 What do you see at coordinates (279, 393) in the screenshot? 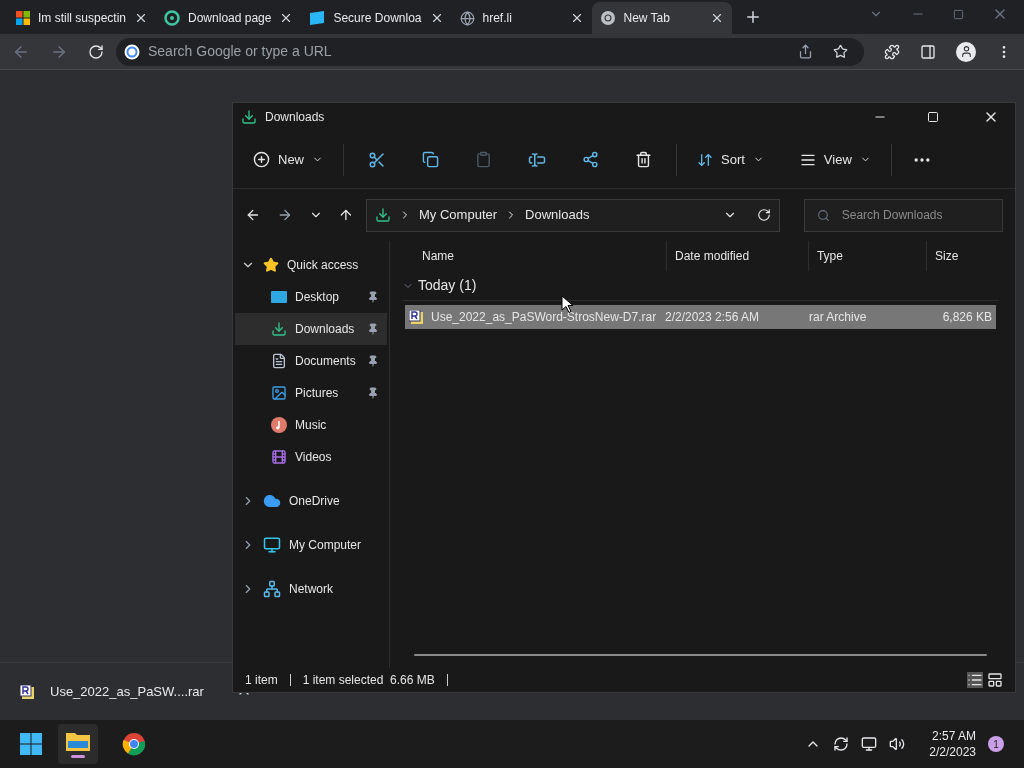
I see `picture-icon` at bounding box center [279, 393].